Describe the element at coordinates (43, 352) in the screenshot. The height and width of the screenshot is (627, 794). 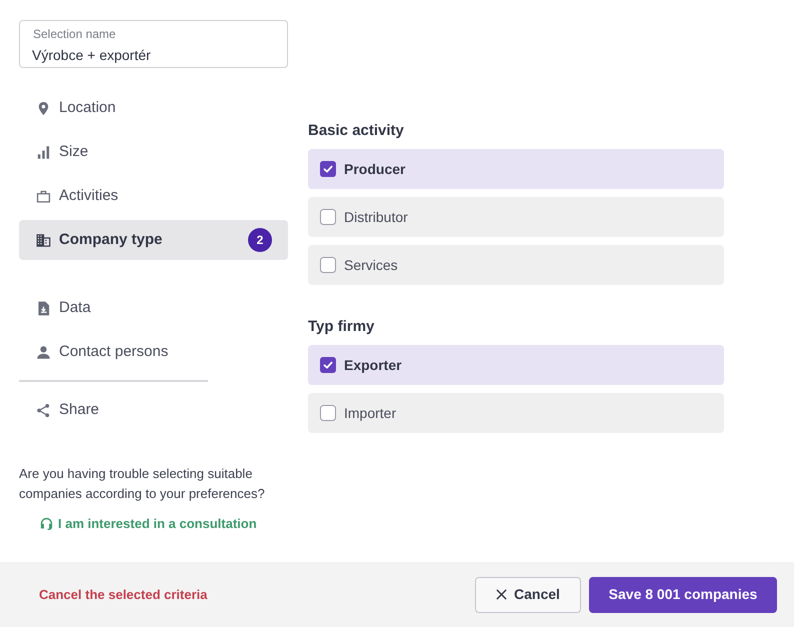
I see `person-icon` at that location.